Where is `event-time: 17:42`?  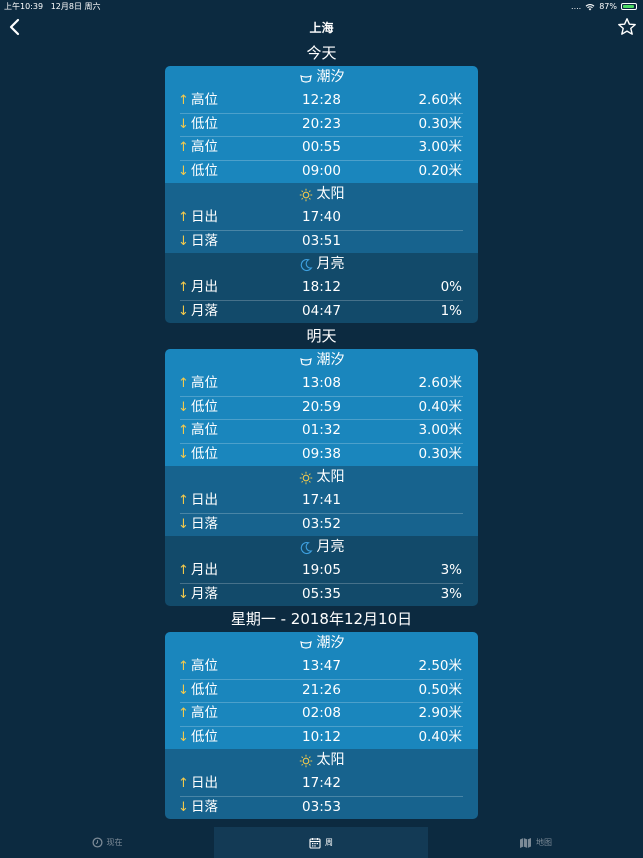 event-time: 17:42 is located at coordinates (321, 783).